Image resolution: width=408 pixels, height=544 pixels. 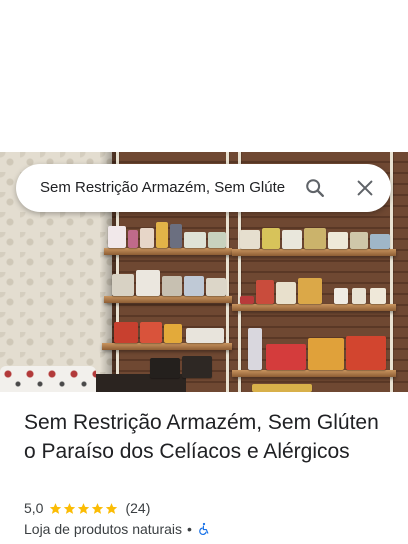 I want to click on wheelchair-accessible-icon, so click(x=204, y=529).